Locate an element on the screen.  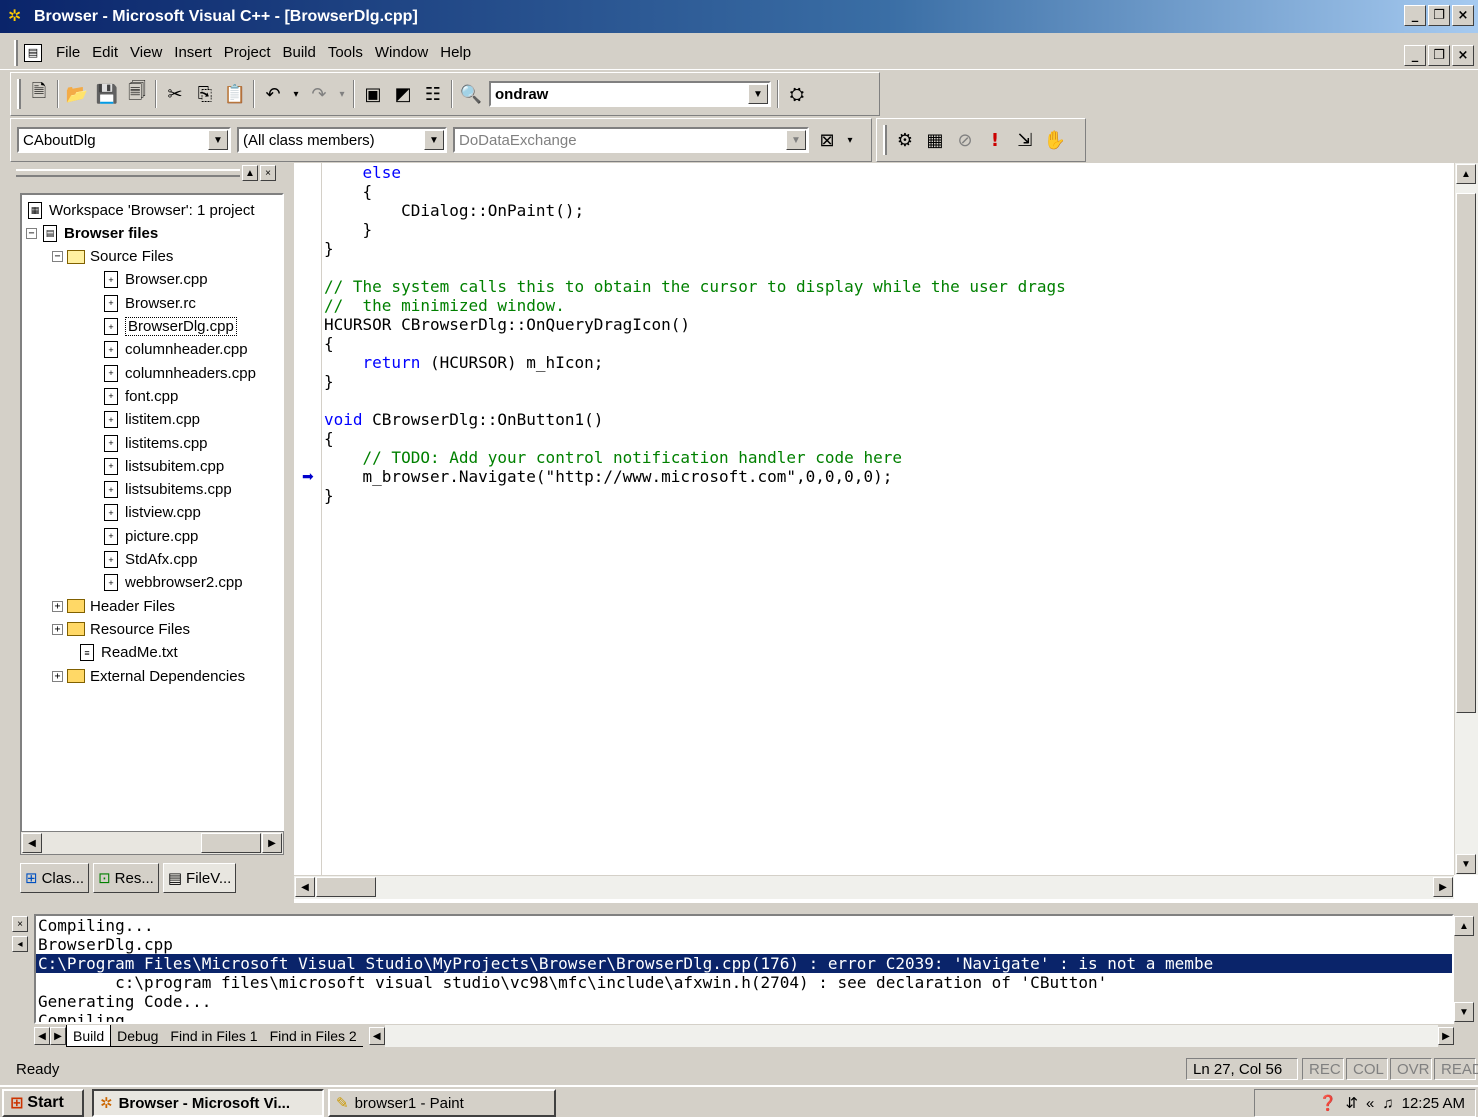
tab-debug: Debug is located at coordinates (138, 1036).